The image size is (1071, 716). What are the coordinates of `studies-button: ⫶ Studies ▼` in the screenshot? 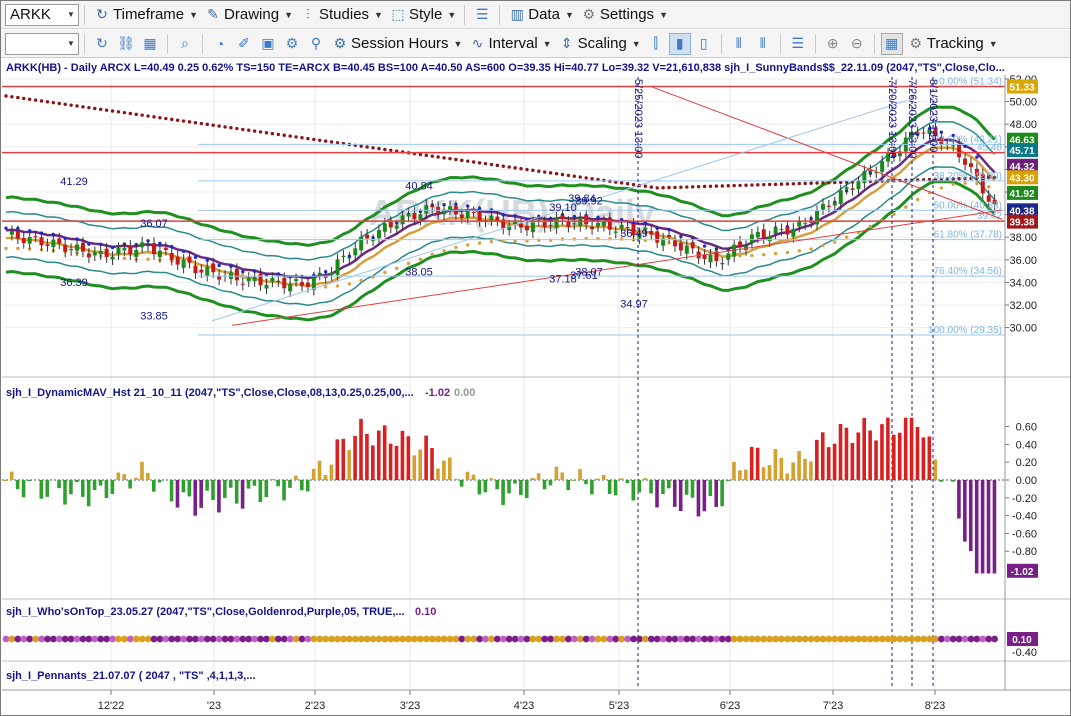 It's located at (341, 15).